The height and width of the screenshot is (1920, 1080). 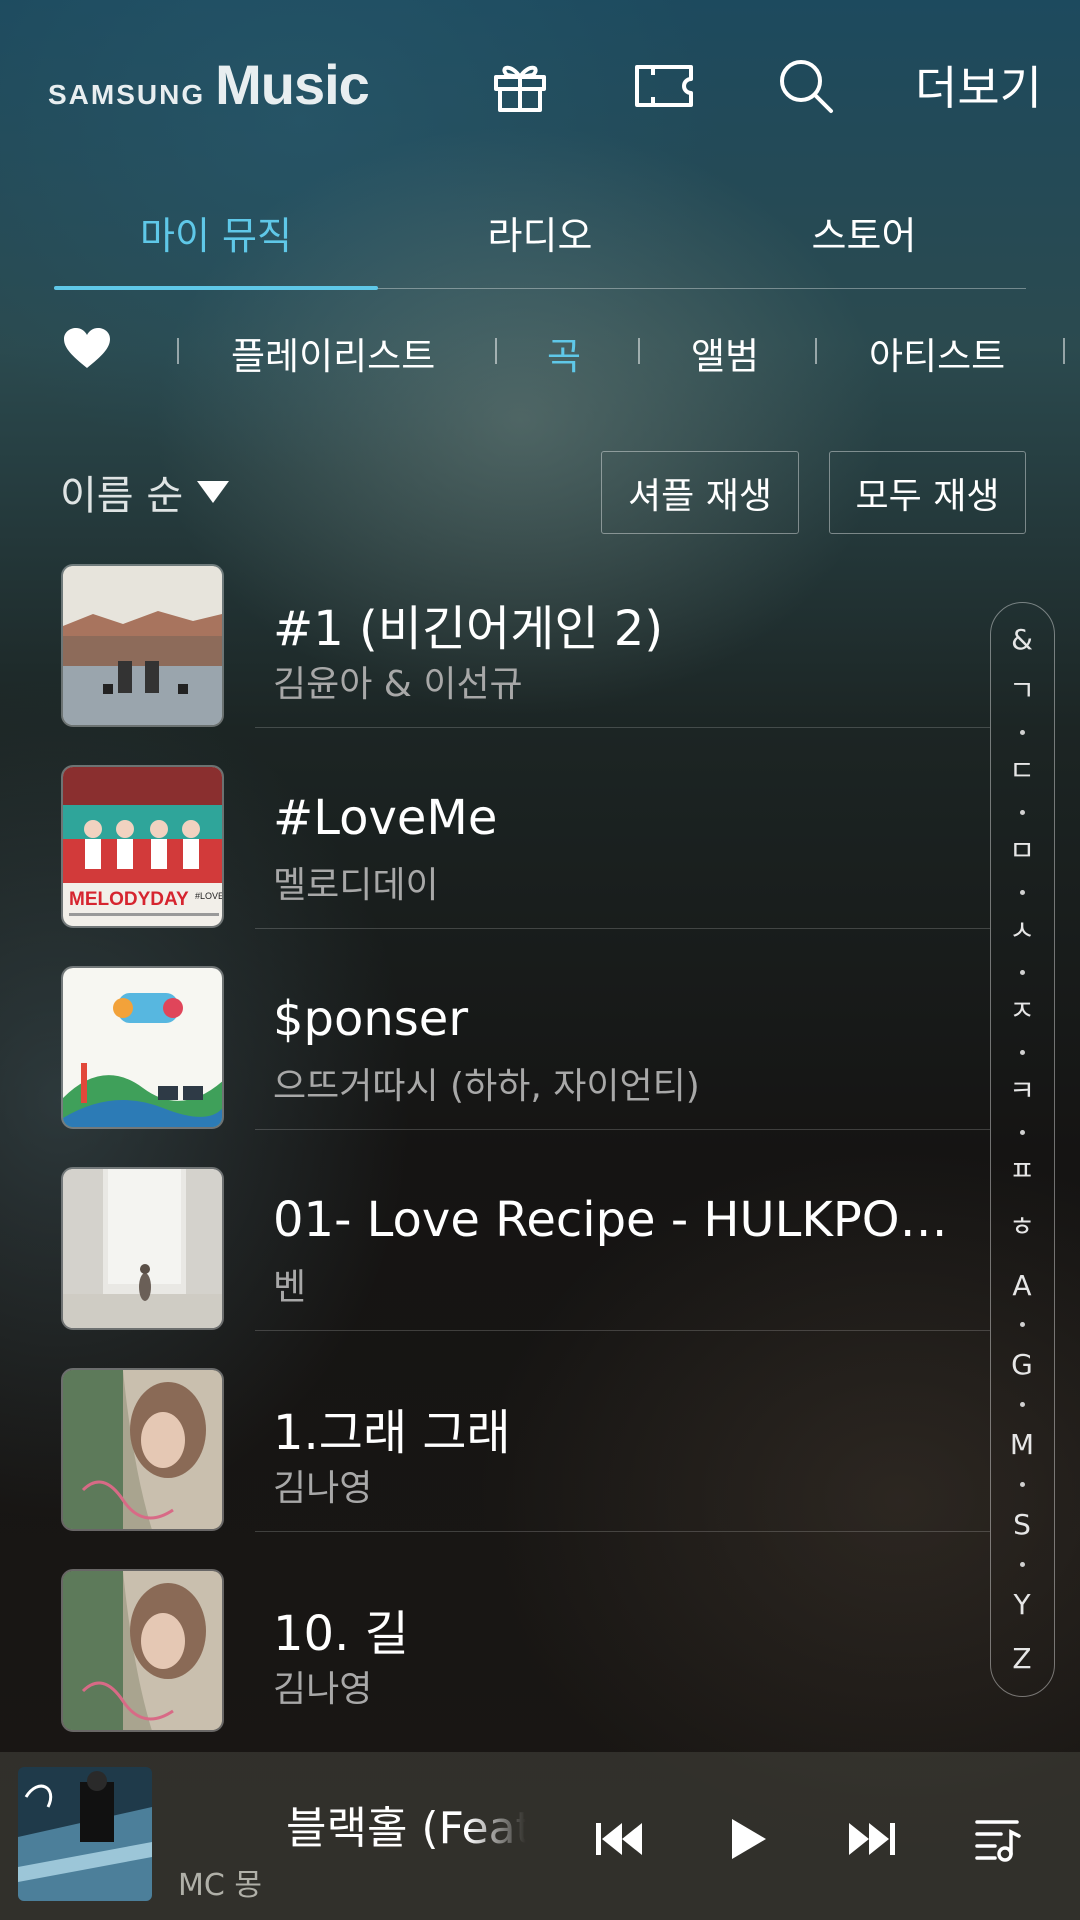 I want to click on play-all-button: 모두 재생, so click(x=927, y=492).